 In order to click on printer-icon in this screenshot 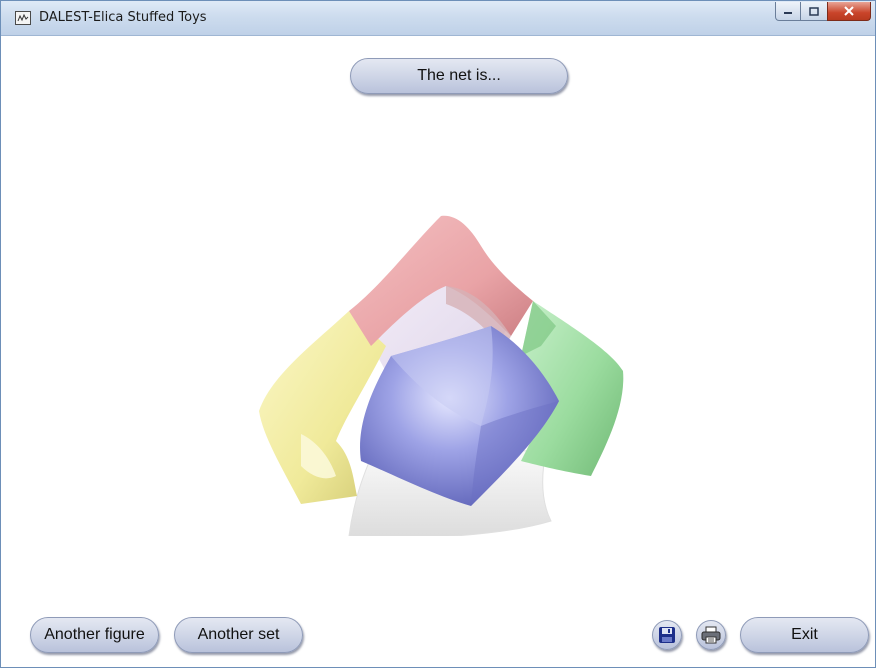, I will do `click(711, 635)`.